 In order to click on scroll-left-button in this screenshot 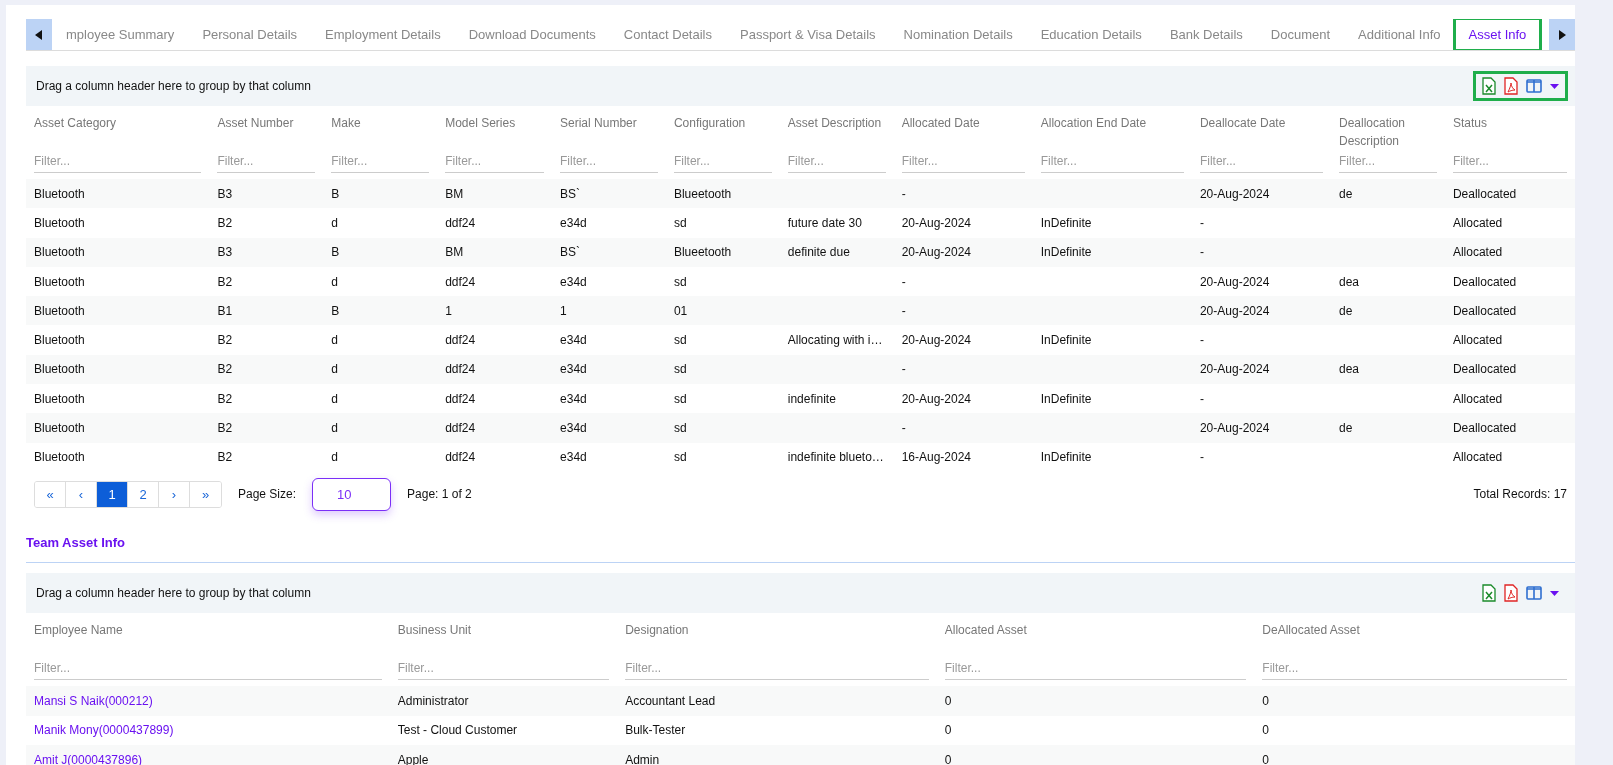, I will do `click(39, 34)`.